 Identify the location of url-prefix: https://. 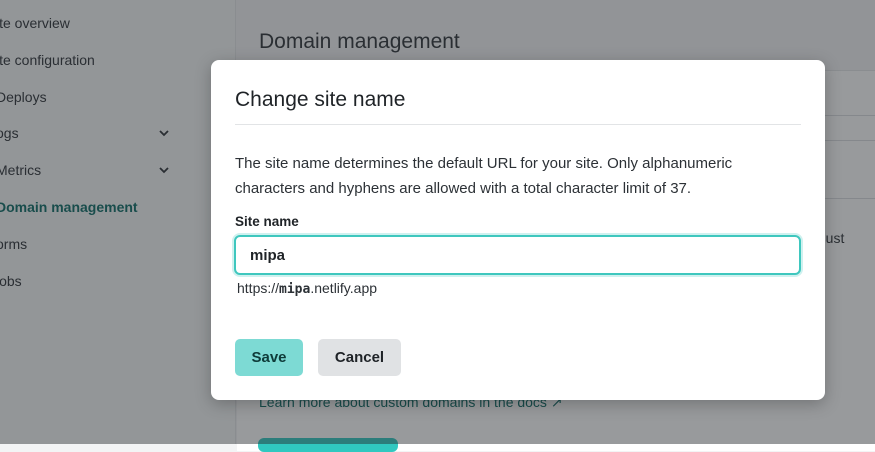
(258, 288).